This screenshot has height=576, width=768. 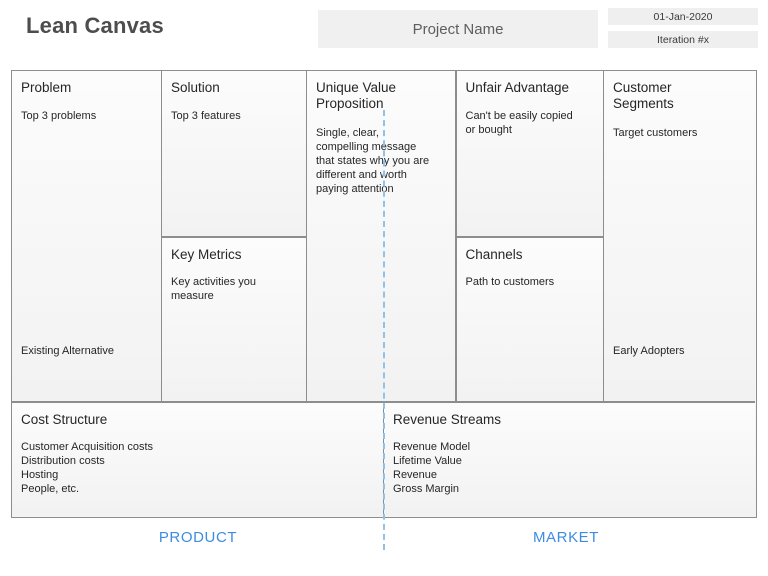 What do you see at coordinates (46, 87) in the screenshot?
I see `cell-problem-title: Problem` at bounding box center [46, 87].